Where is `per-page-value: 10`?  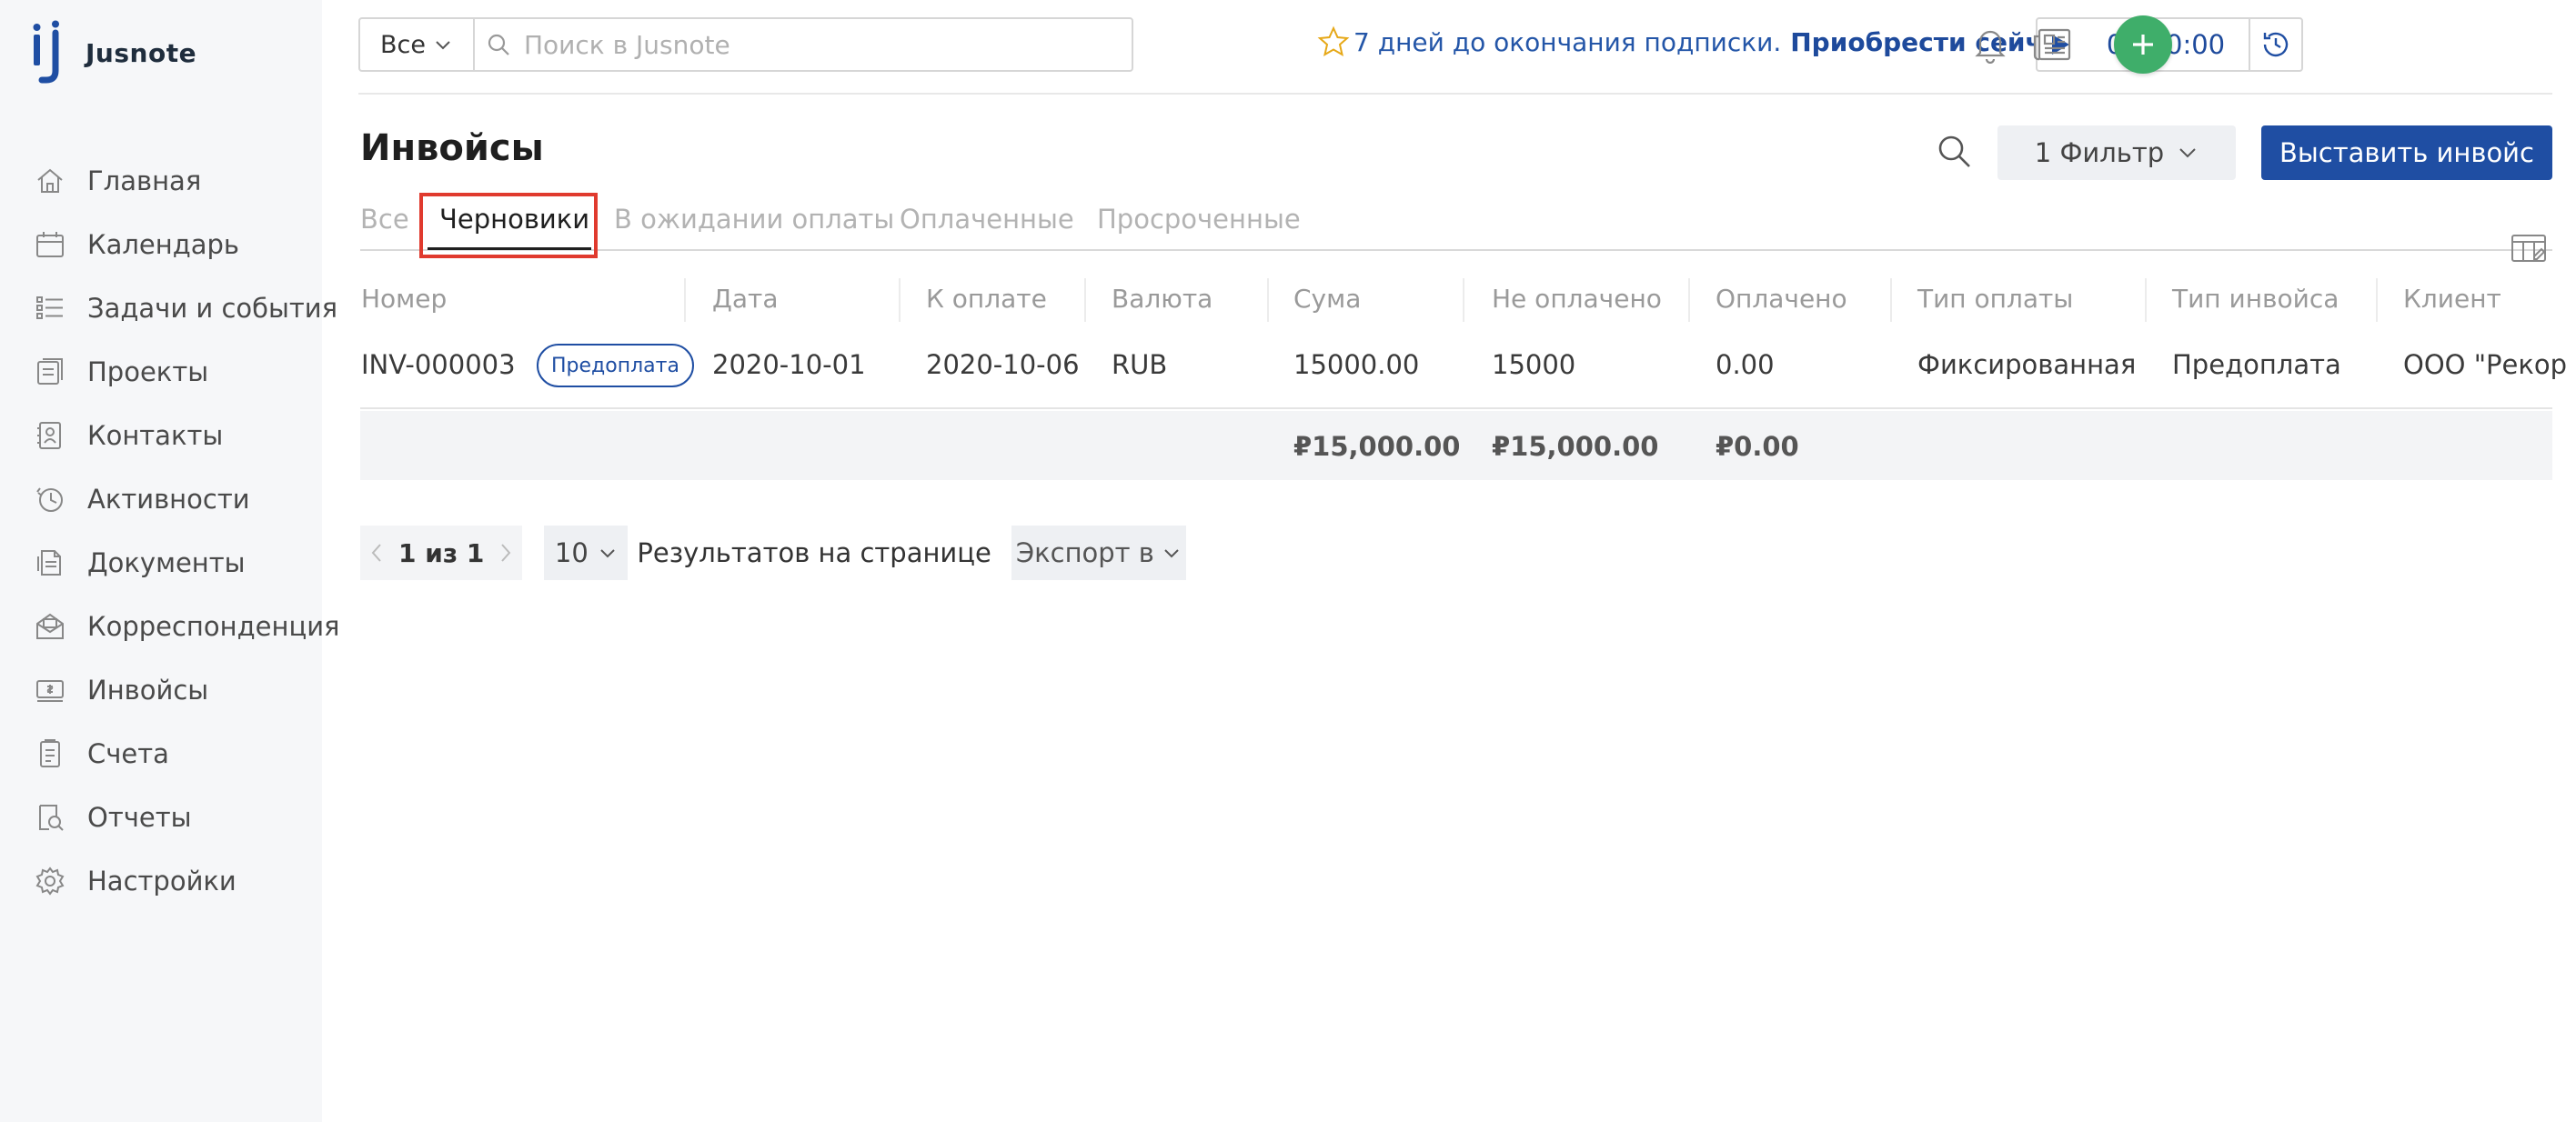 per-page-value: 10 is located at coordinates (571, 552).